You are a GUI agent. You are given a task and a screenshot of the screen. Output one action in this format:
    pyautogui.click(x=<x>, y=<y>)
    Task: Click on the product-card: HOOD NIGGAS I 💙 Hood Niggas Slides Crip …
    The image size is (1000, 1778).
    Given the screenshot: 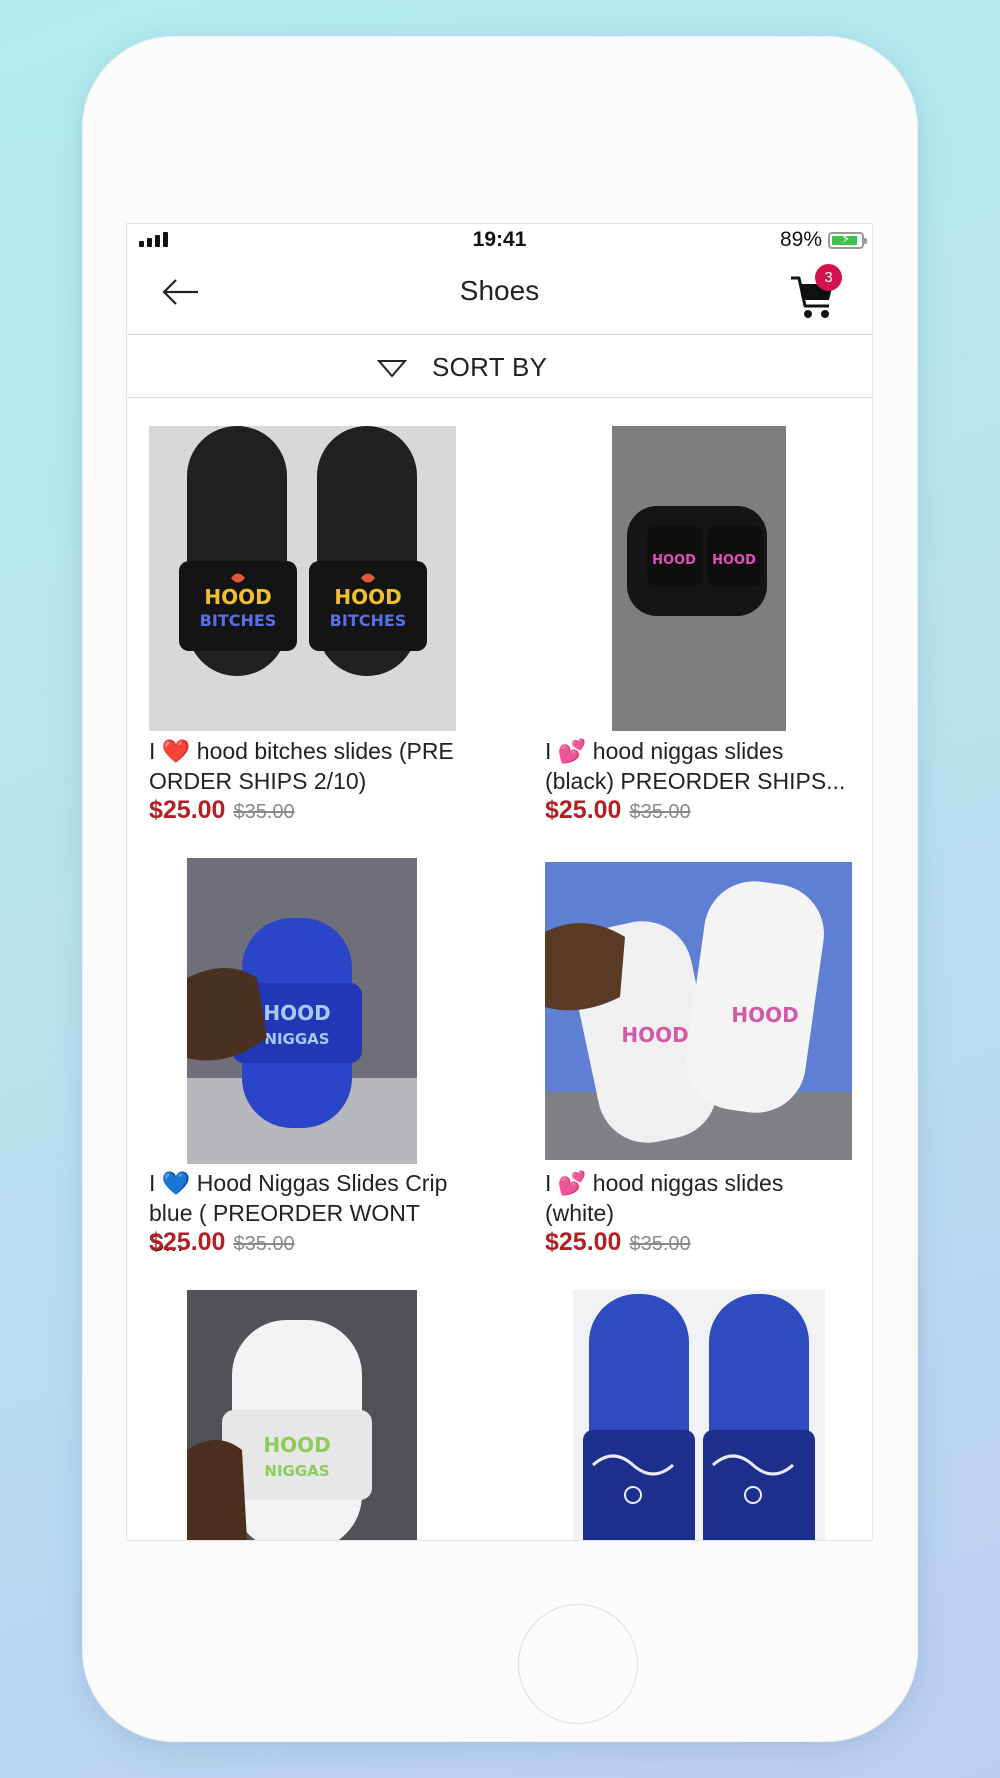 What is the action you would take?
    pyautogui.click(x=304, y=1068)
    